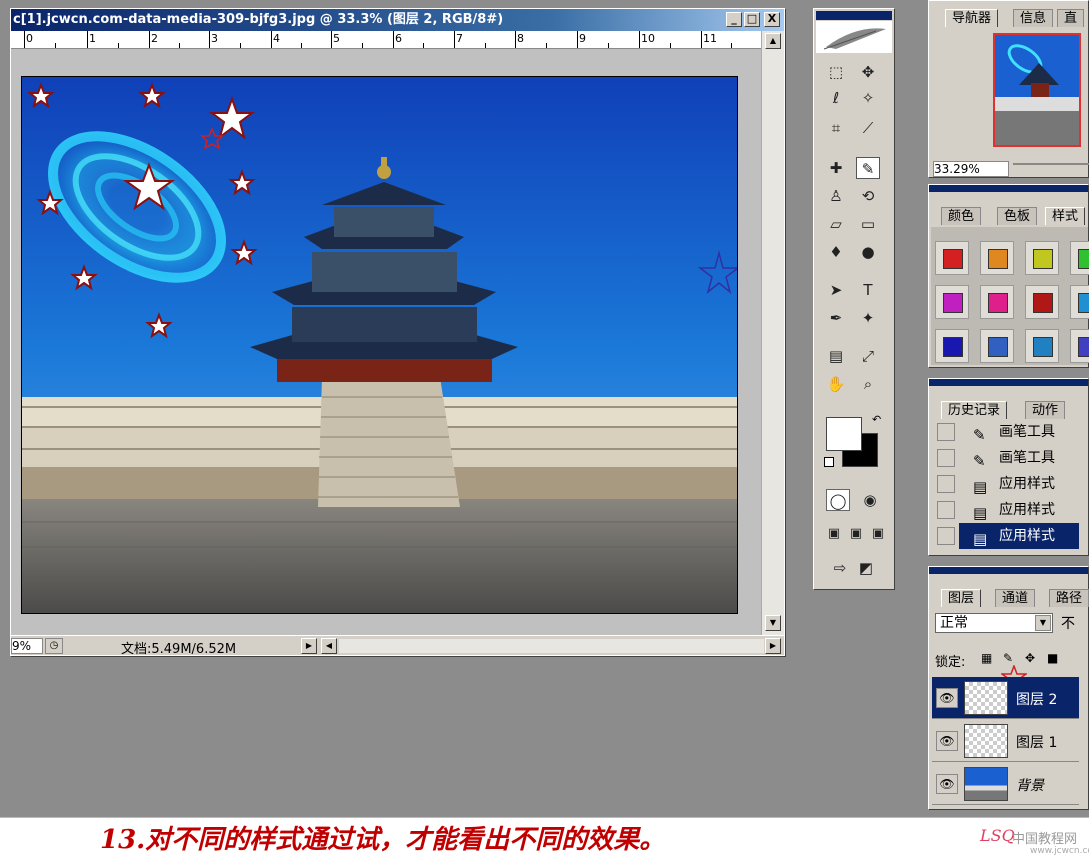  I want to click on navigator-preview, so click(1037, 90).